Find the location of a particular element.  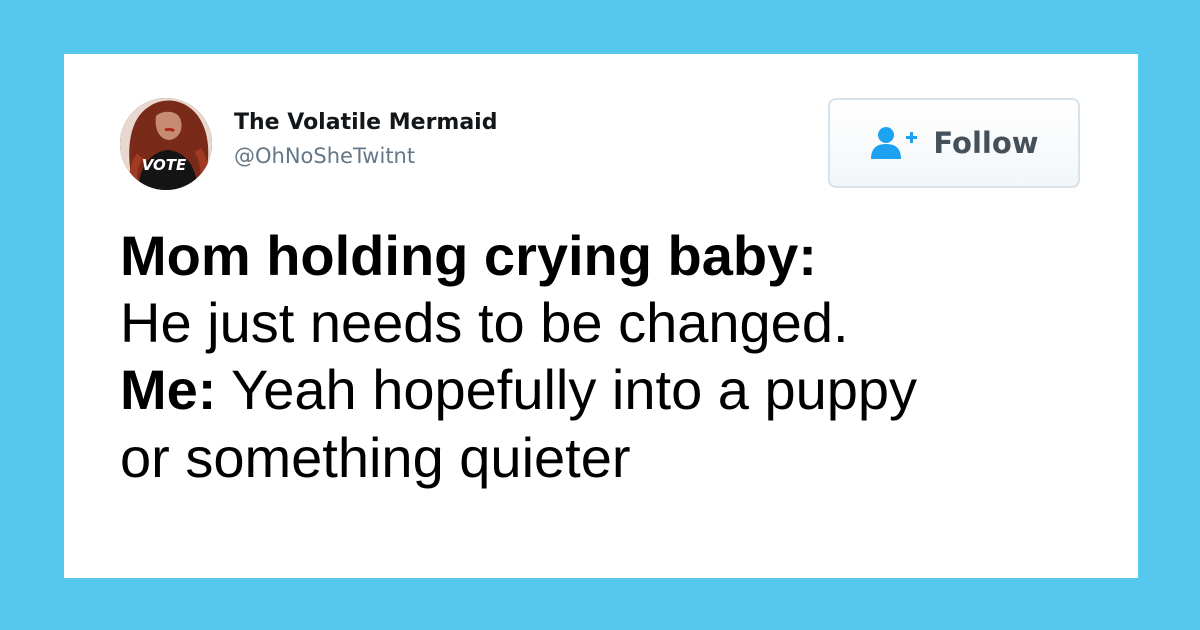

avatar-photo: VOTE is located at coordinates (166, 144).